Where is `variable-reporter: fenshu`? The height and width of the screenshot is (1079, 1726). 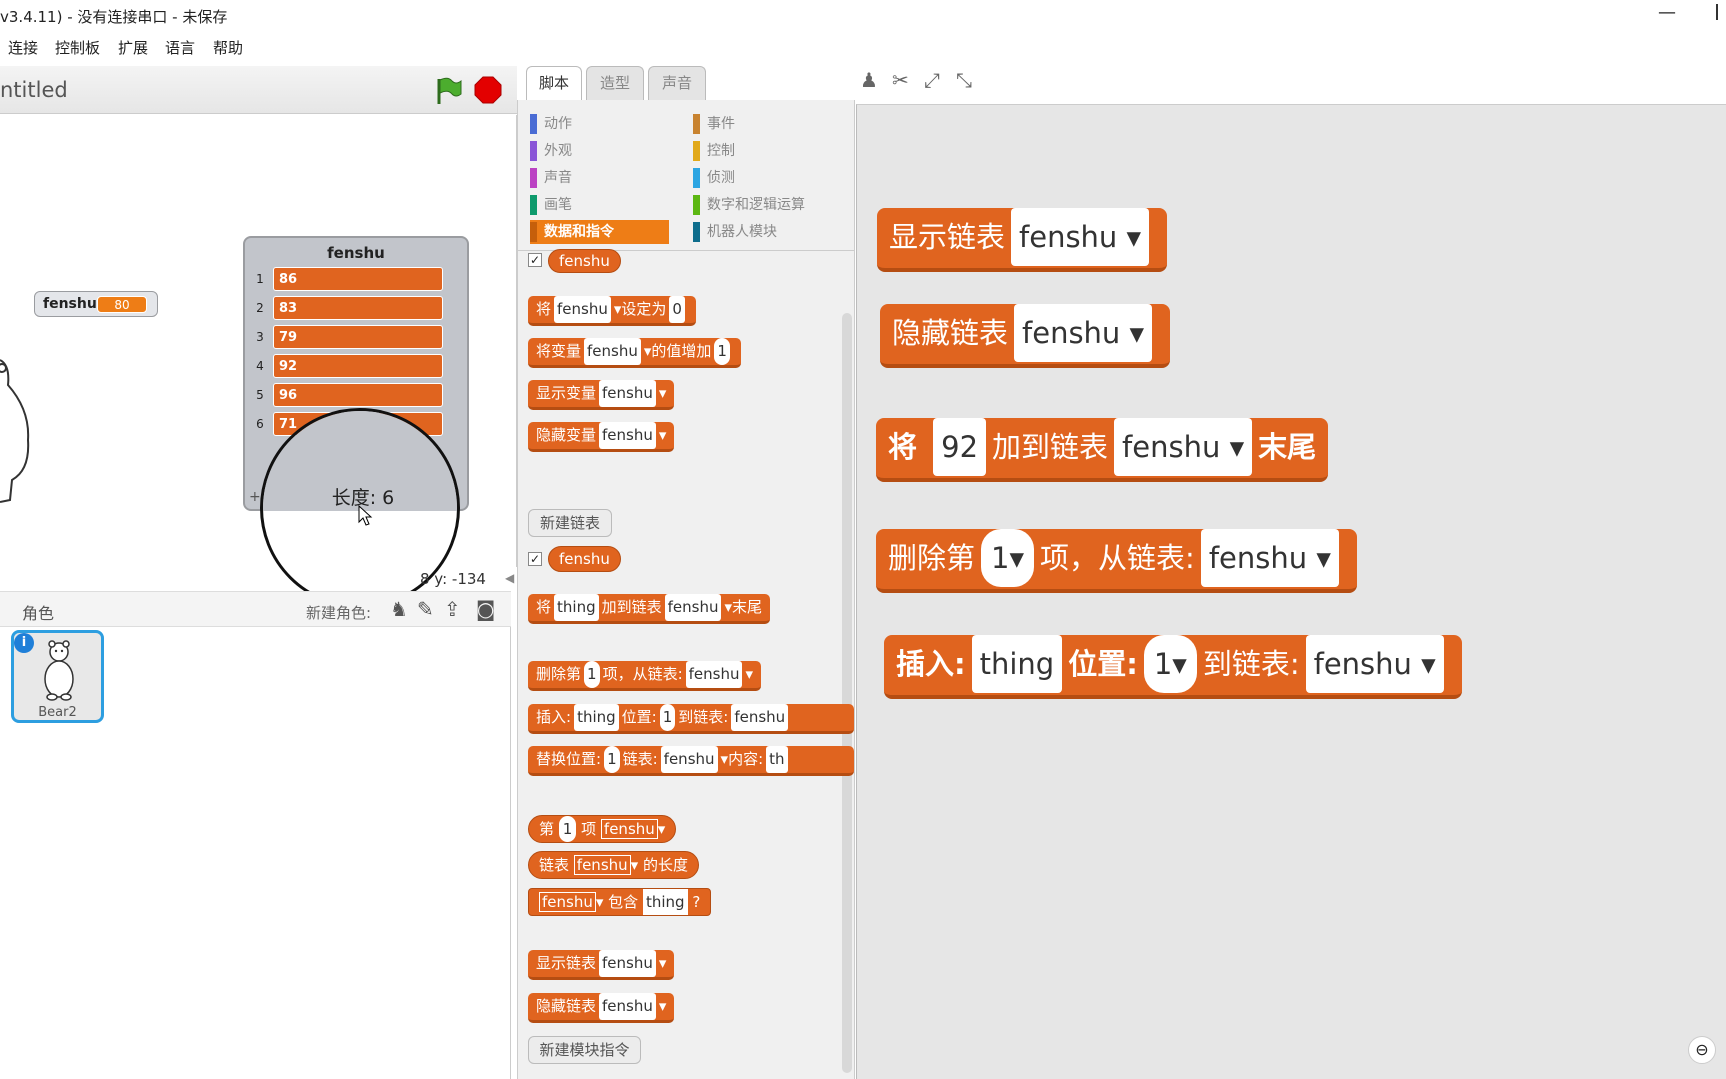 variable-reporter: fenshu is located at coordinates (584, 261).